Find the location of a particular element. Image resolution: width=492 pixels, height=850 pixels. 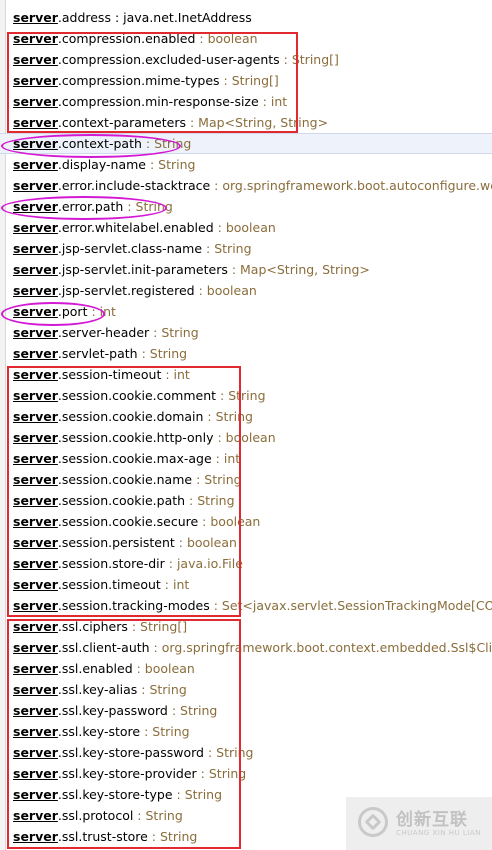

proposal-property: .session.cookie.domain is located at coordinates (130, 416).